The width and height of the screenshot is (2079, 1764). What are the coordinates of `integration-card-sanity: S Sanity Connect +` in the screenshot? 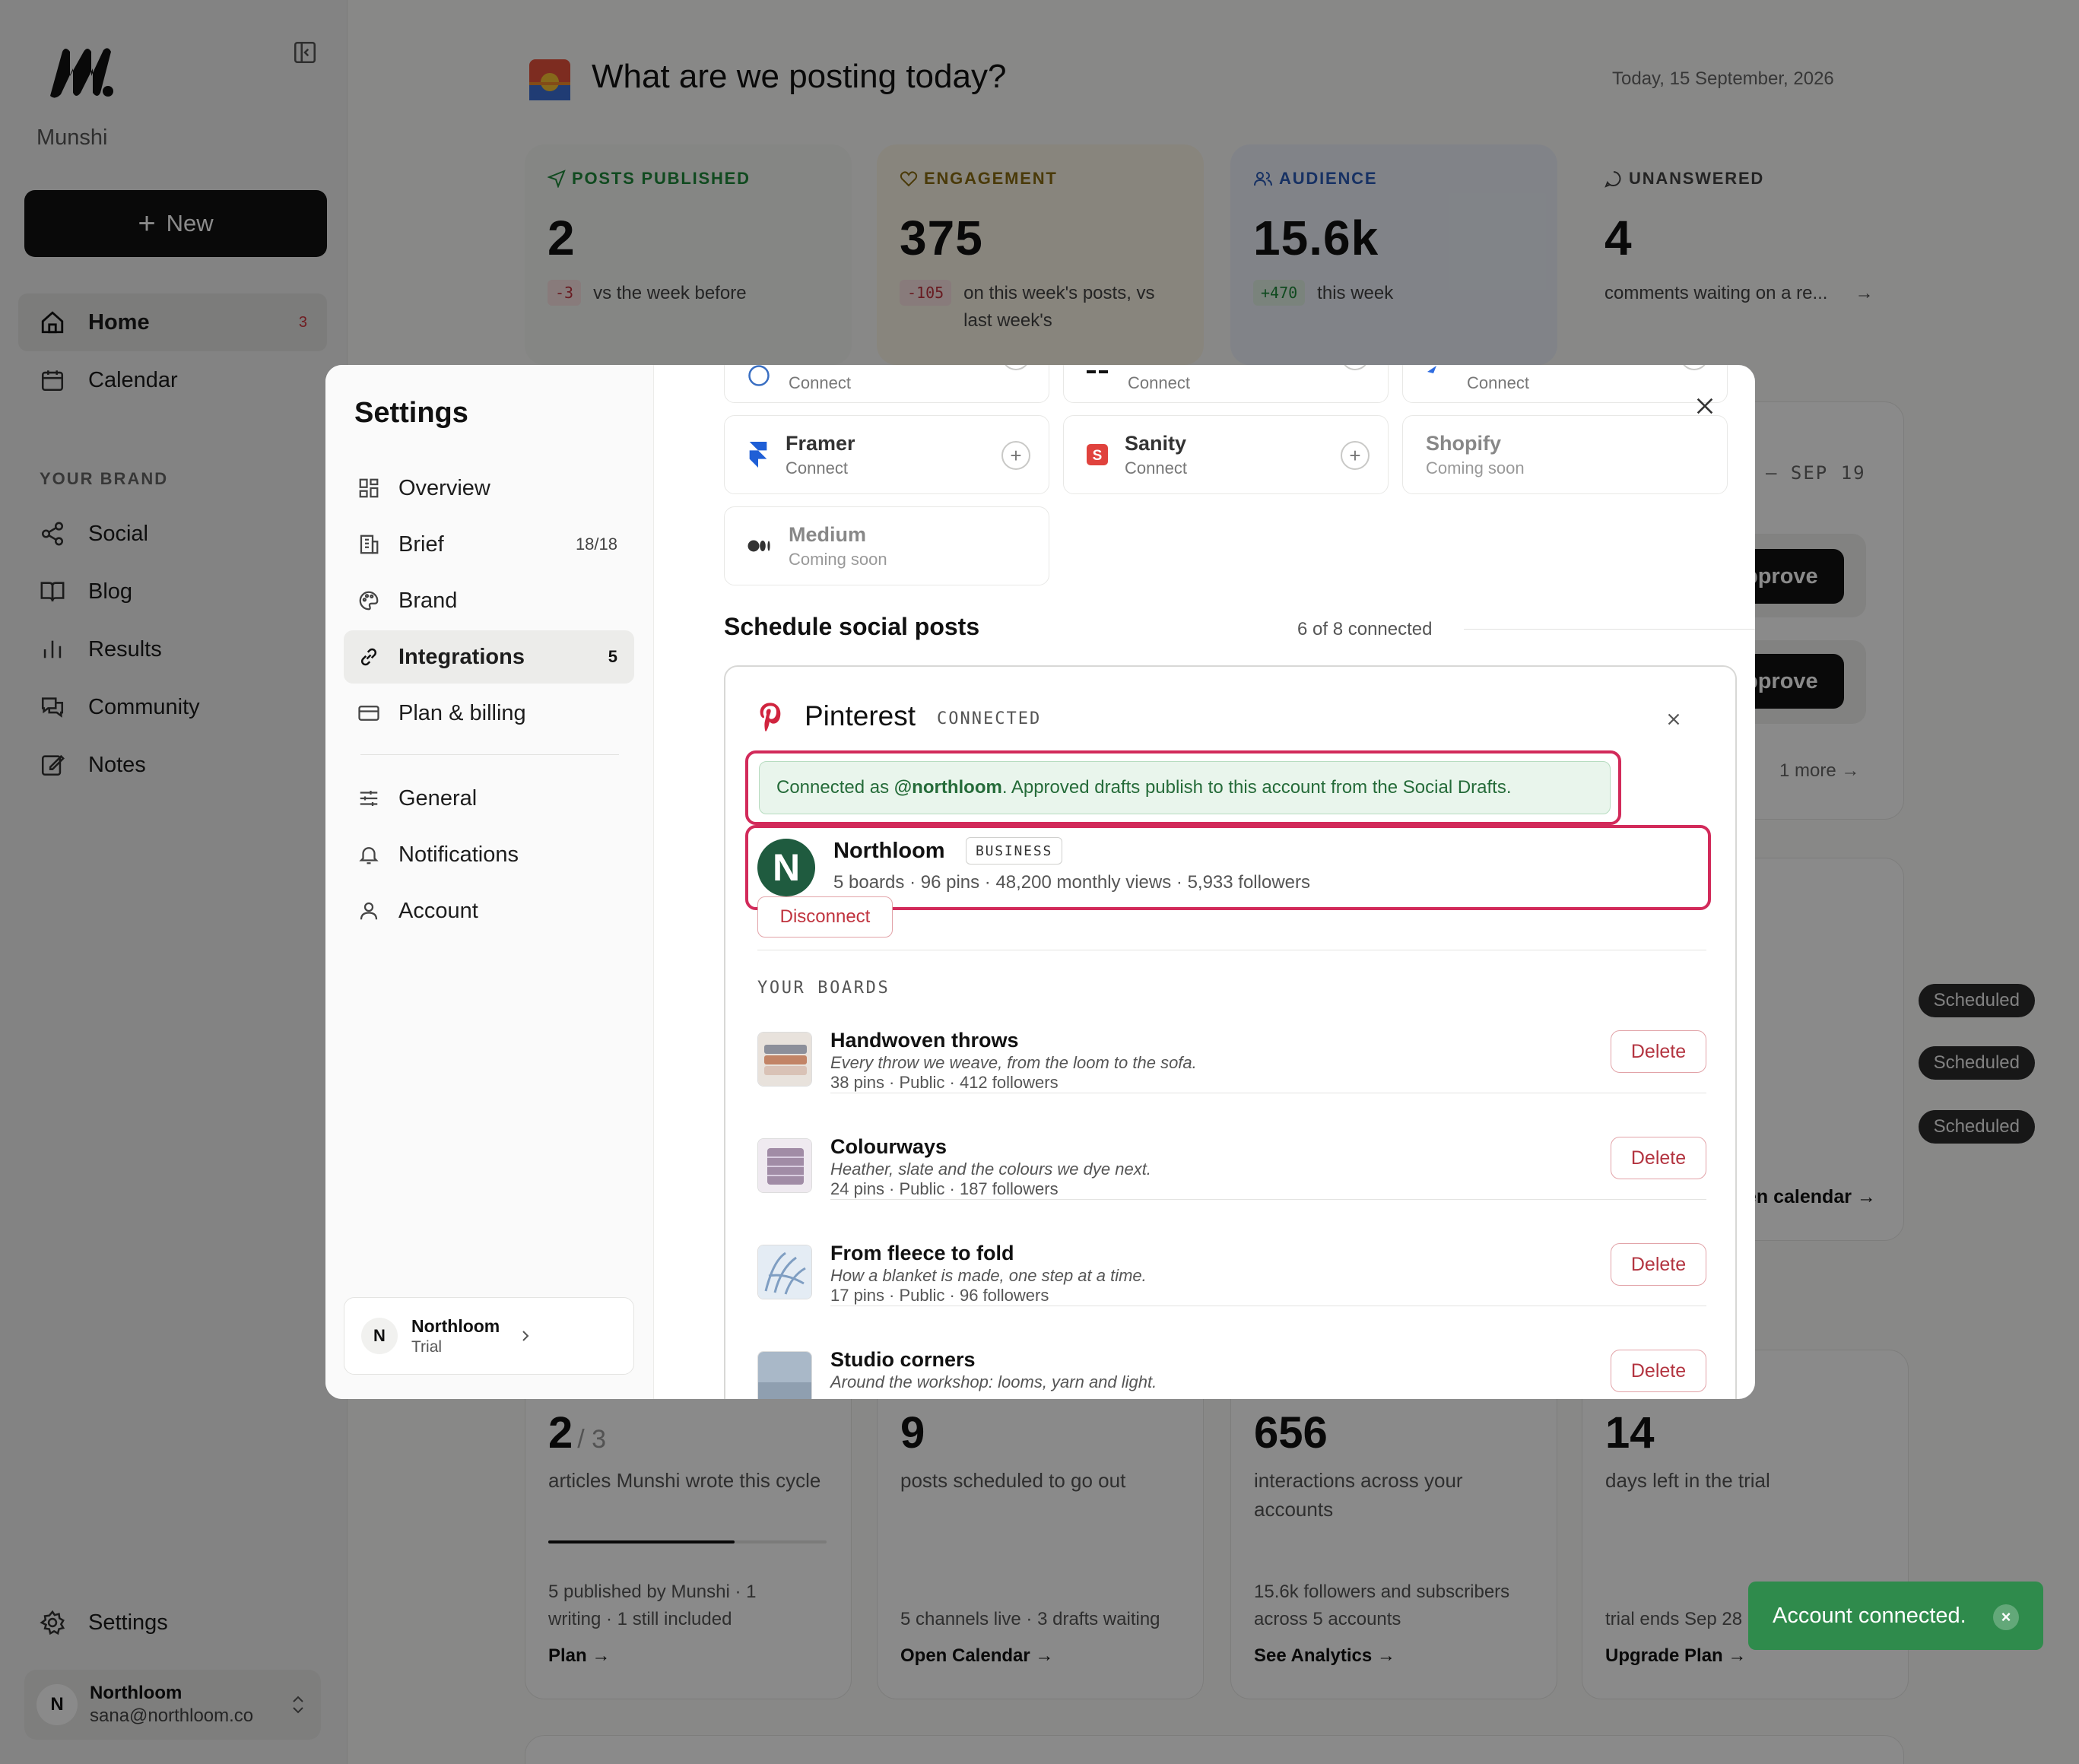 It's located at (1226, 455).